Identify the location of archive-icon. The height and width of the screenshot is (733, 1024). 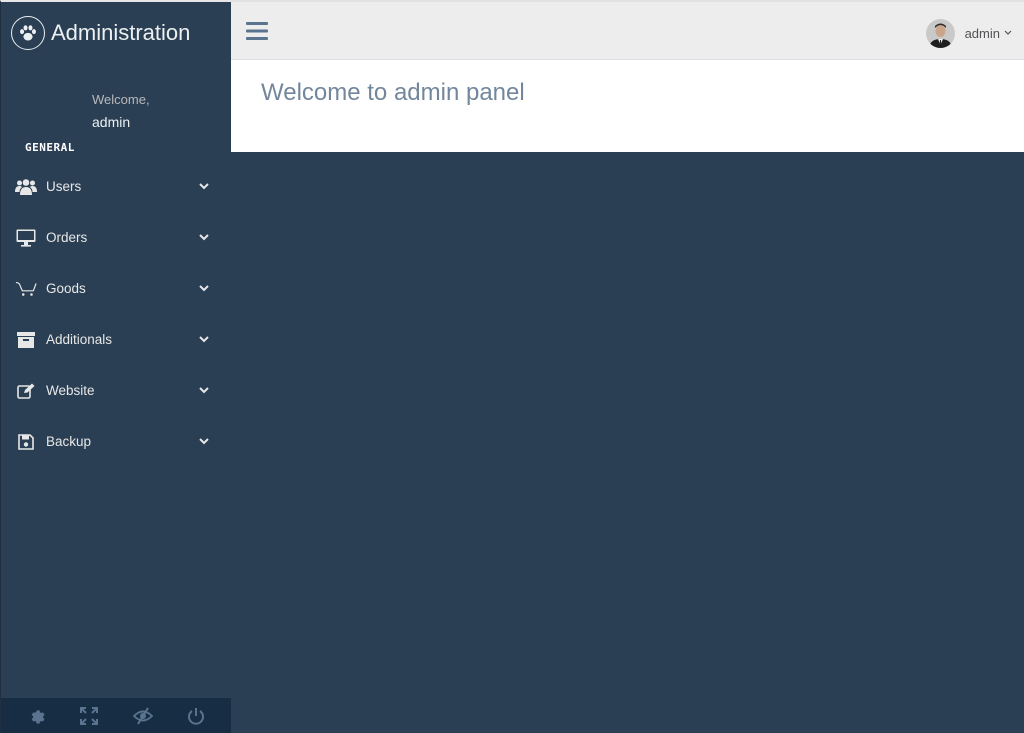
(26, 340).